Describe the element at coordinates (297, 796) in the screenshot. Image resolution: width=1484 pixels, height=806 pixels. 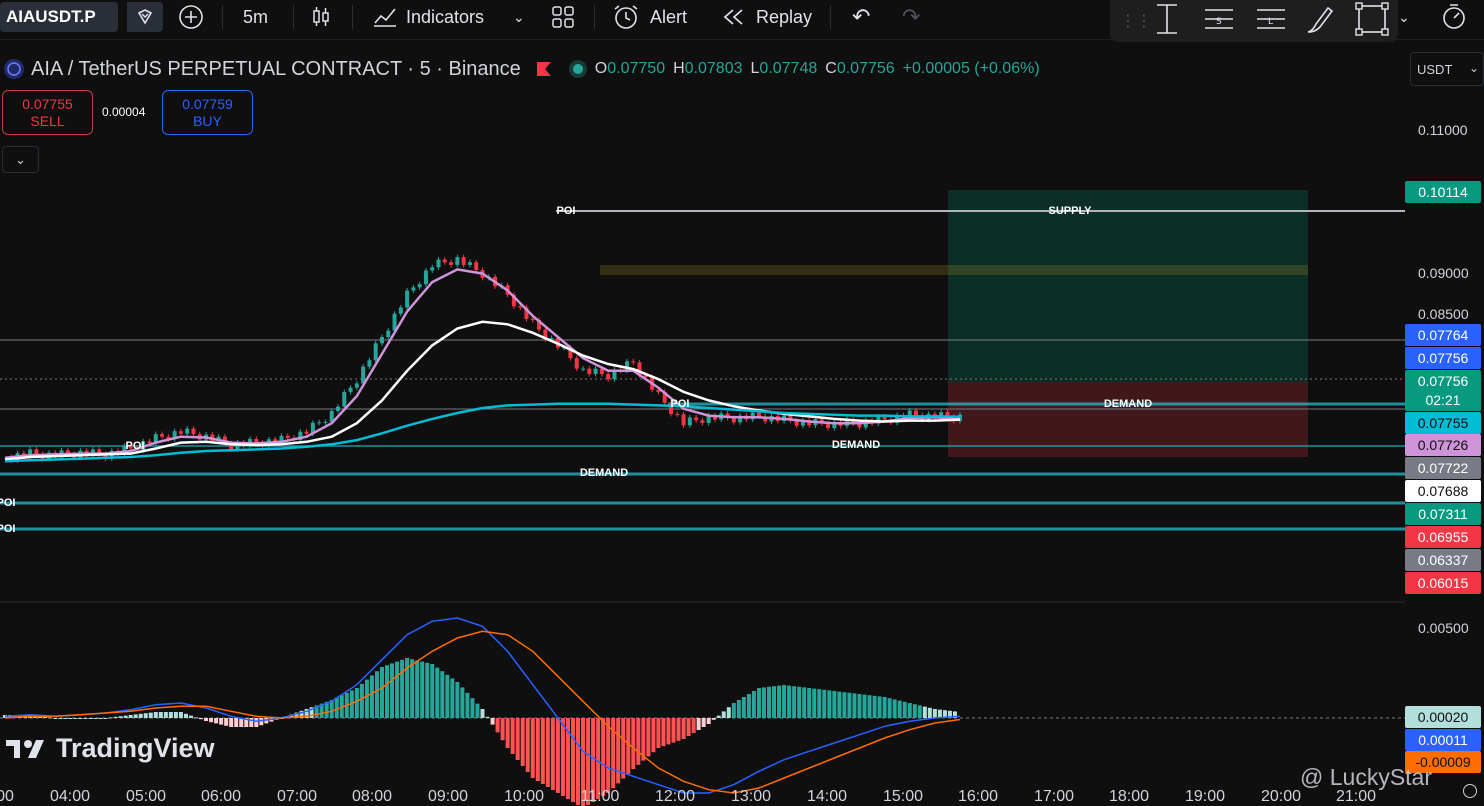
I see `time-axis-label: 07:00` at that location.